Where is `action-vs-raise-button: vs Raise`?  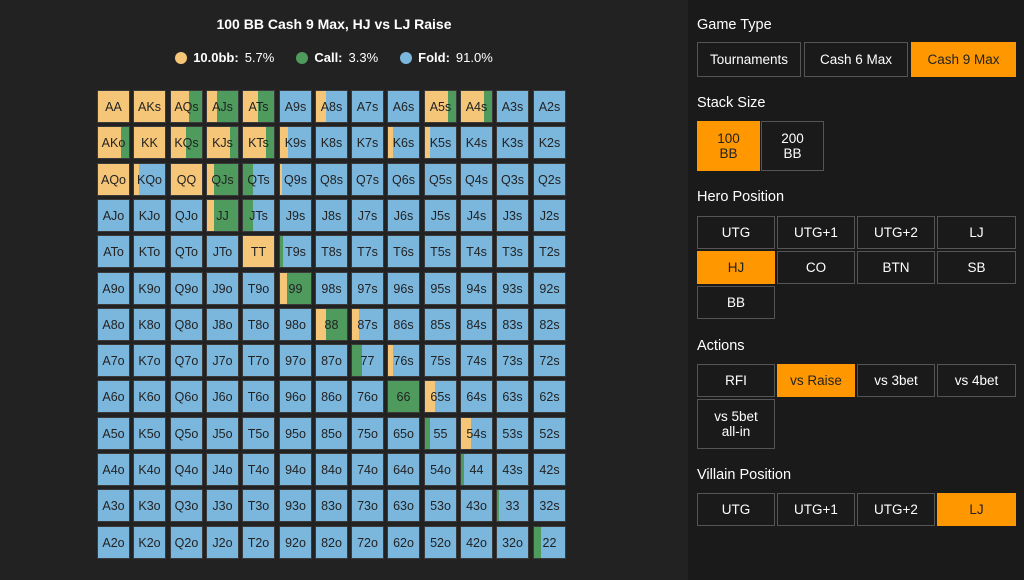 action-vs-raise-button: vs Raise is located at coordinates (816, 380).